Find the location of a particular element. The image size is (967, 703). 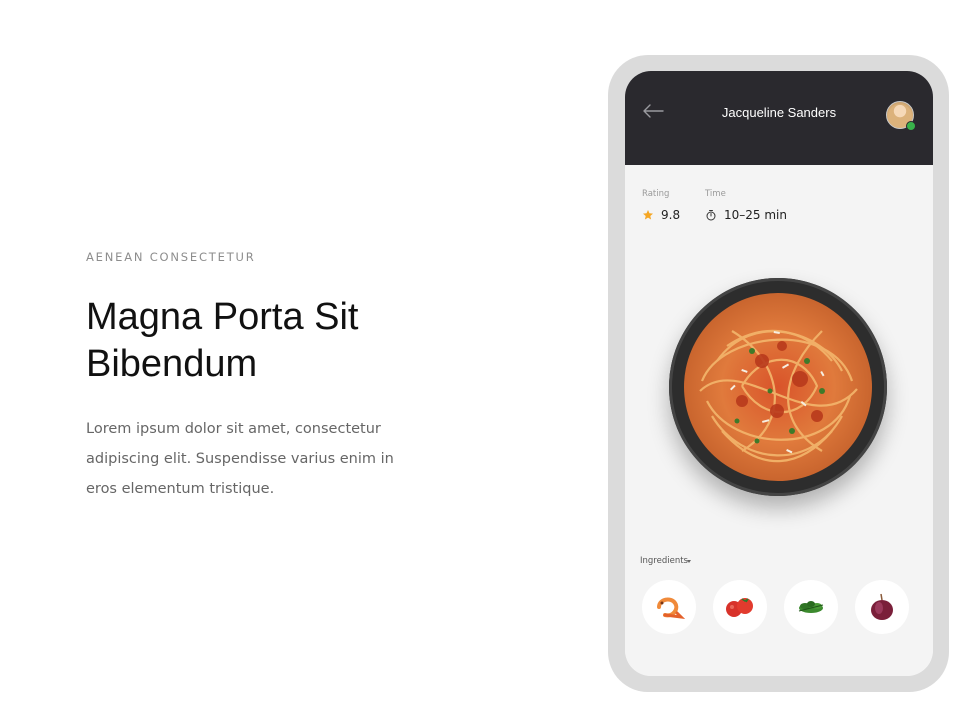

ingredients-list is located at coordinates (776, 607).